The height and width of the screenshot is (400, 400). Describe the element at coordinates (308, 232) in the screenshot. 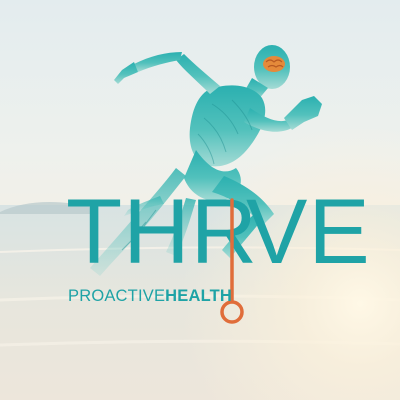

I see `wordmark-ve: VE` at that location.